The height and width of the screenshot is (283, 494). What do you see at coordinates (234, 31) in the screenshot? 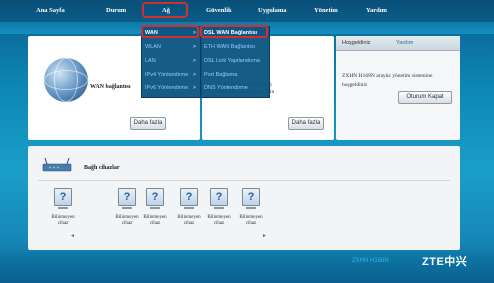
I see `dsl-wan-highlight` at bounding box center [234, 31].